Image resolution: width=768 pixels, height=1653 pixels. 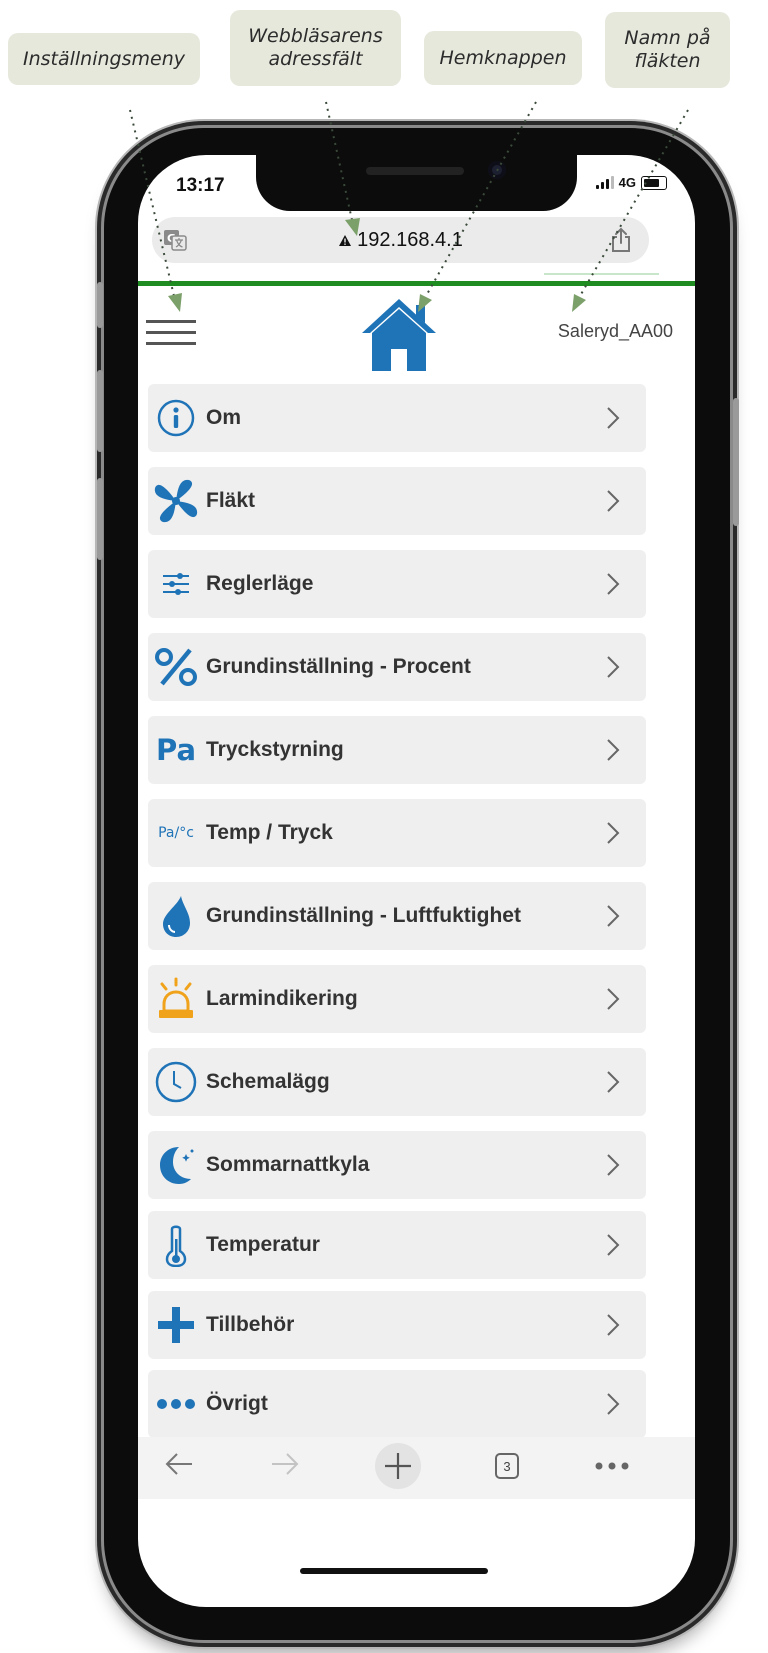 What do you see at coordinates (409, 206) in the screenshot?
I see `callout-leader-lines` at bounding box center [409, 206].